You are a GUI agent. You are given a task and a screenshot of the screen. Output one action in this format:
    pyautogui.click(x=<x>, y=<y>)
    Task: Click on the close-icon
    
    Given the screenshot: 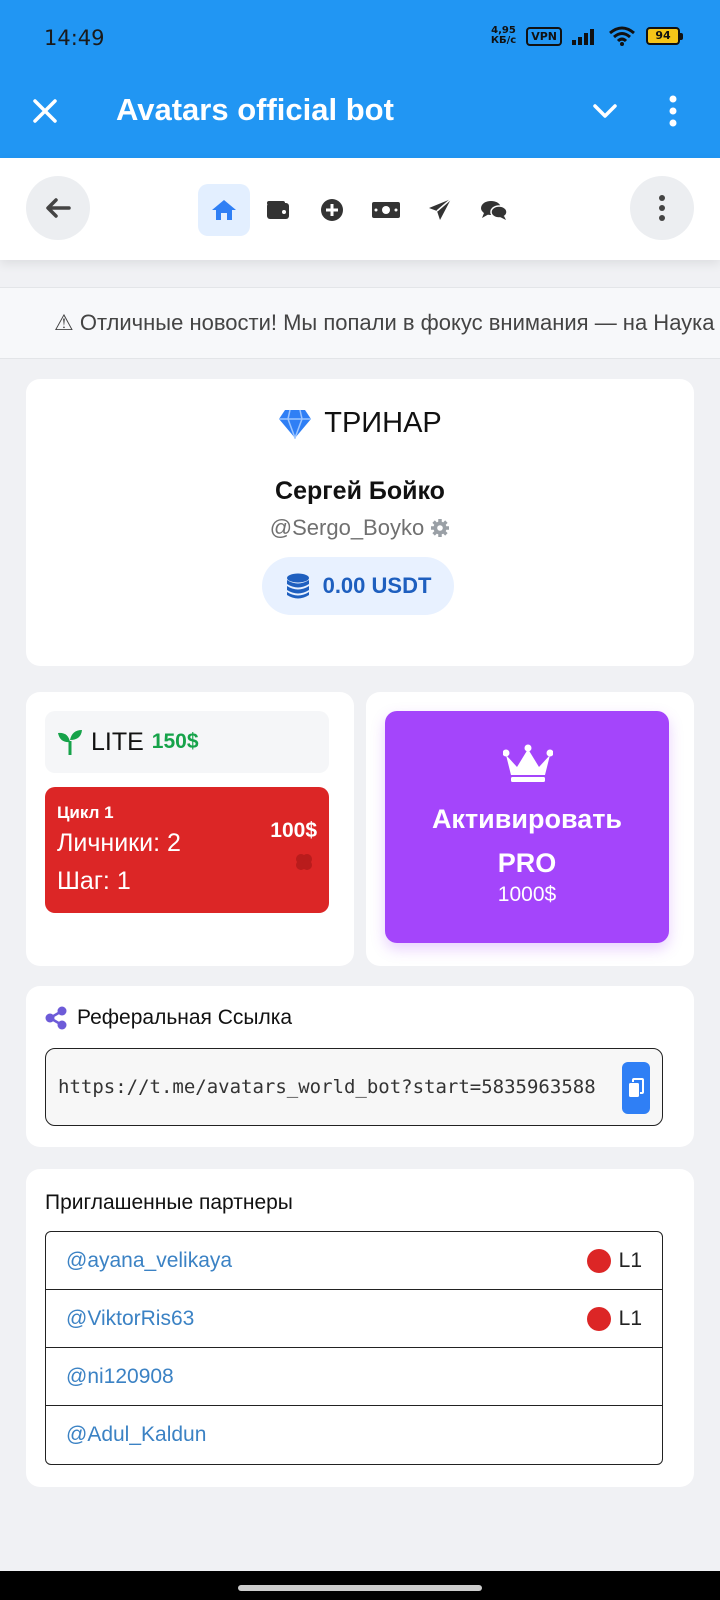 What is the action you would take?
    pyautogui.click(x=45, y=111)
    